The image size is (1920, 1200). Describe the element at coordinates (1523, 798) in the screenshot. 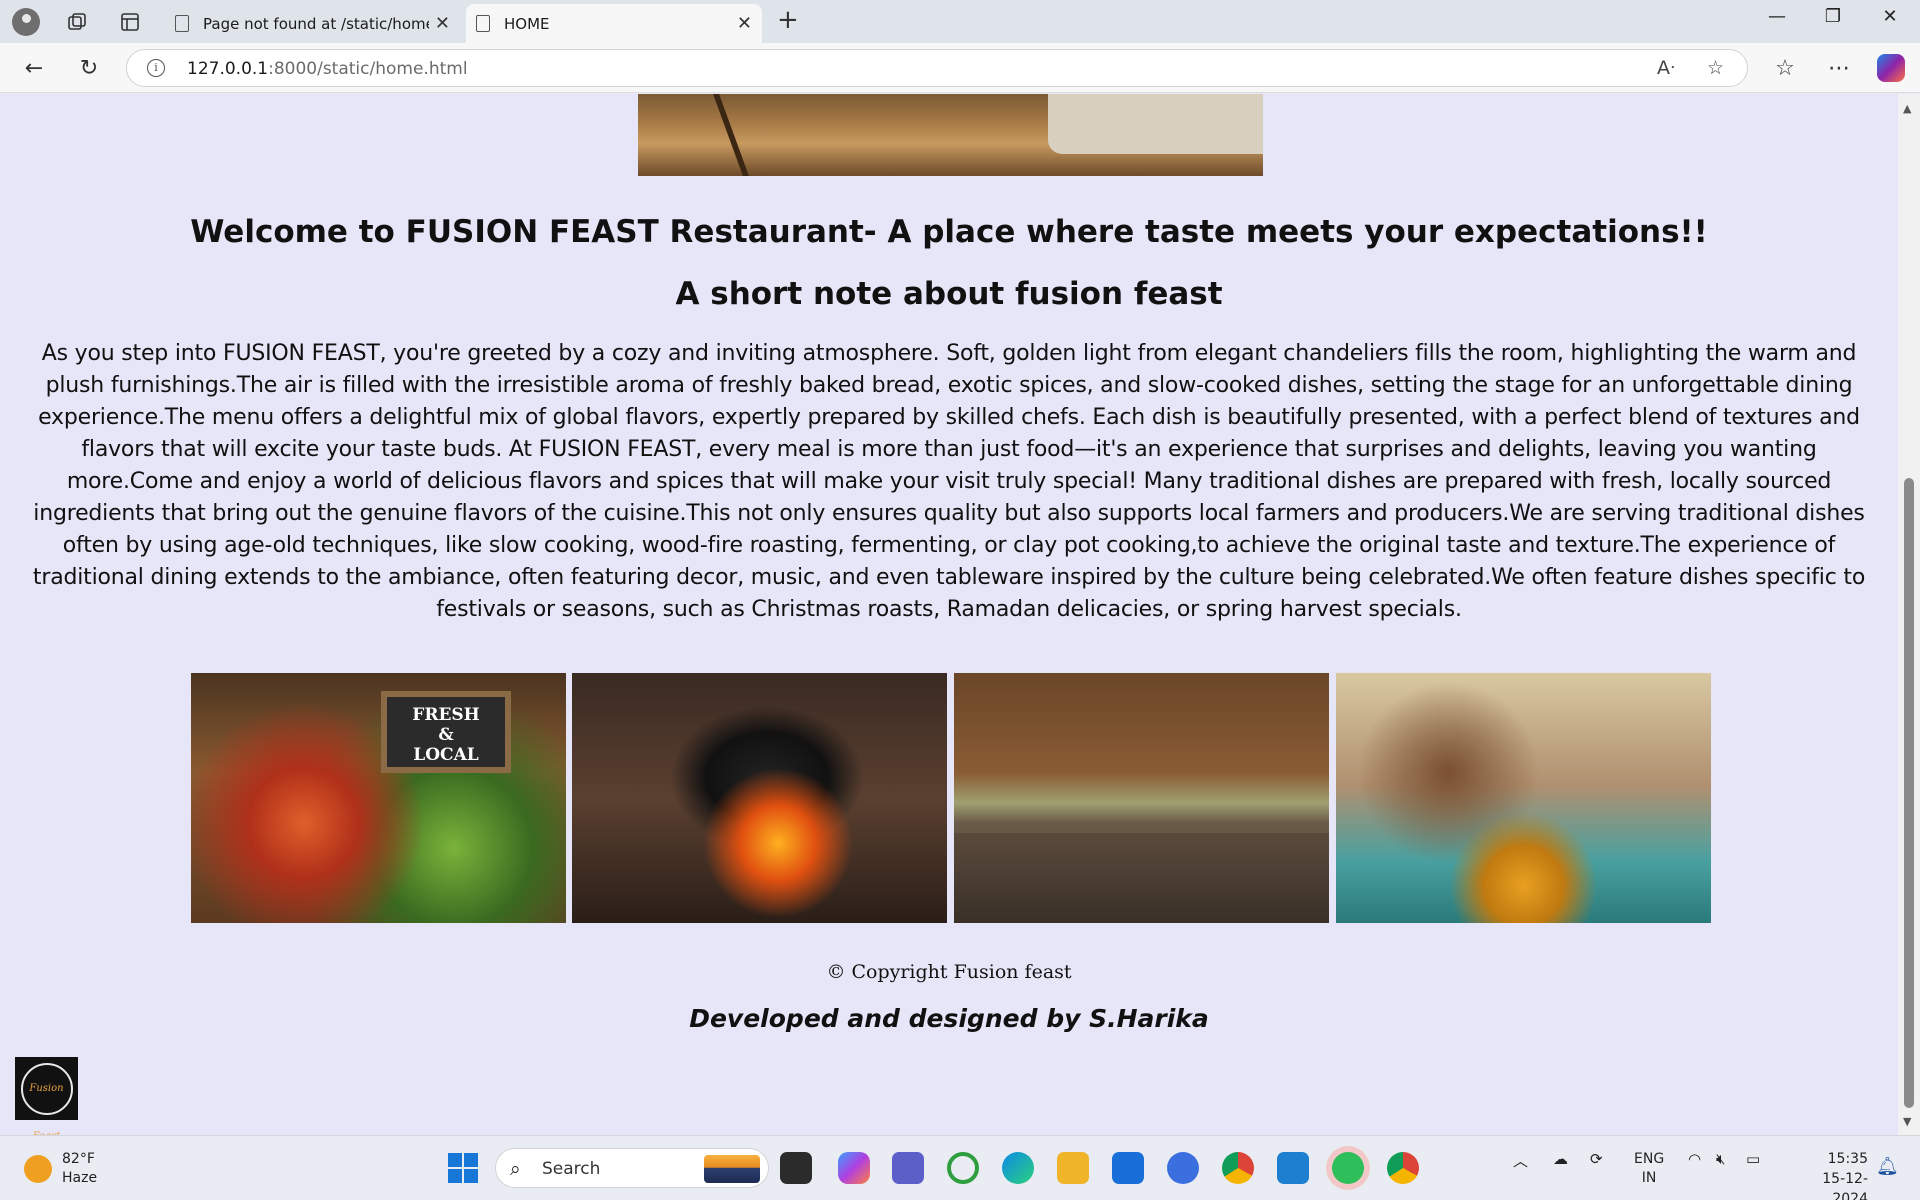

I see `family-festive-dinner-image` at that location.